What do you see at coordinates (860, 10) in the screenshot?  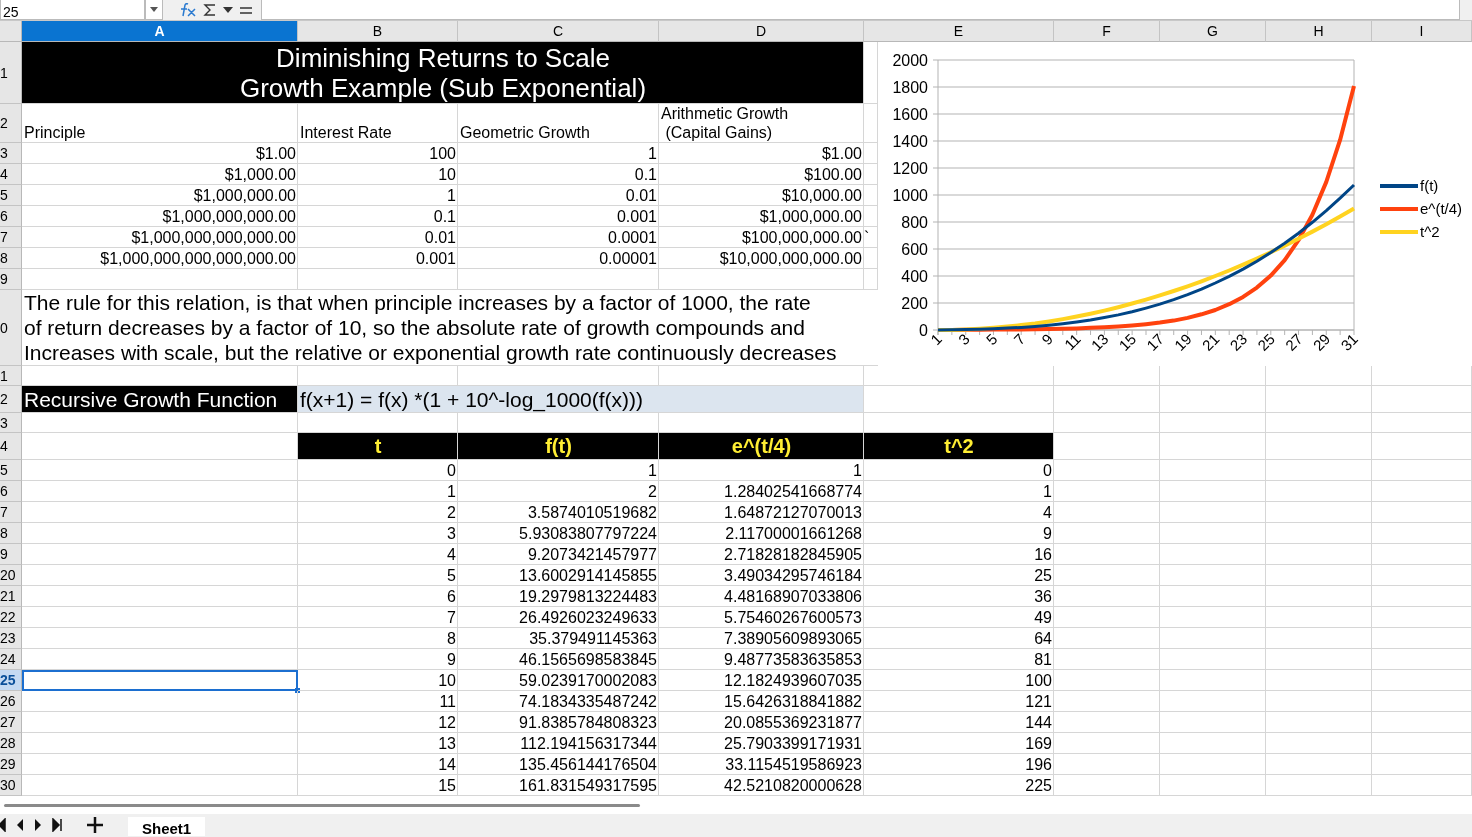 I see `formula-input` at bounding box center [860, 10].